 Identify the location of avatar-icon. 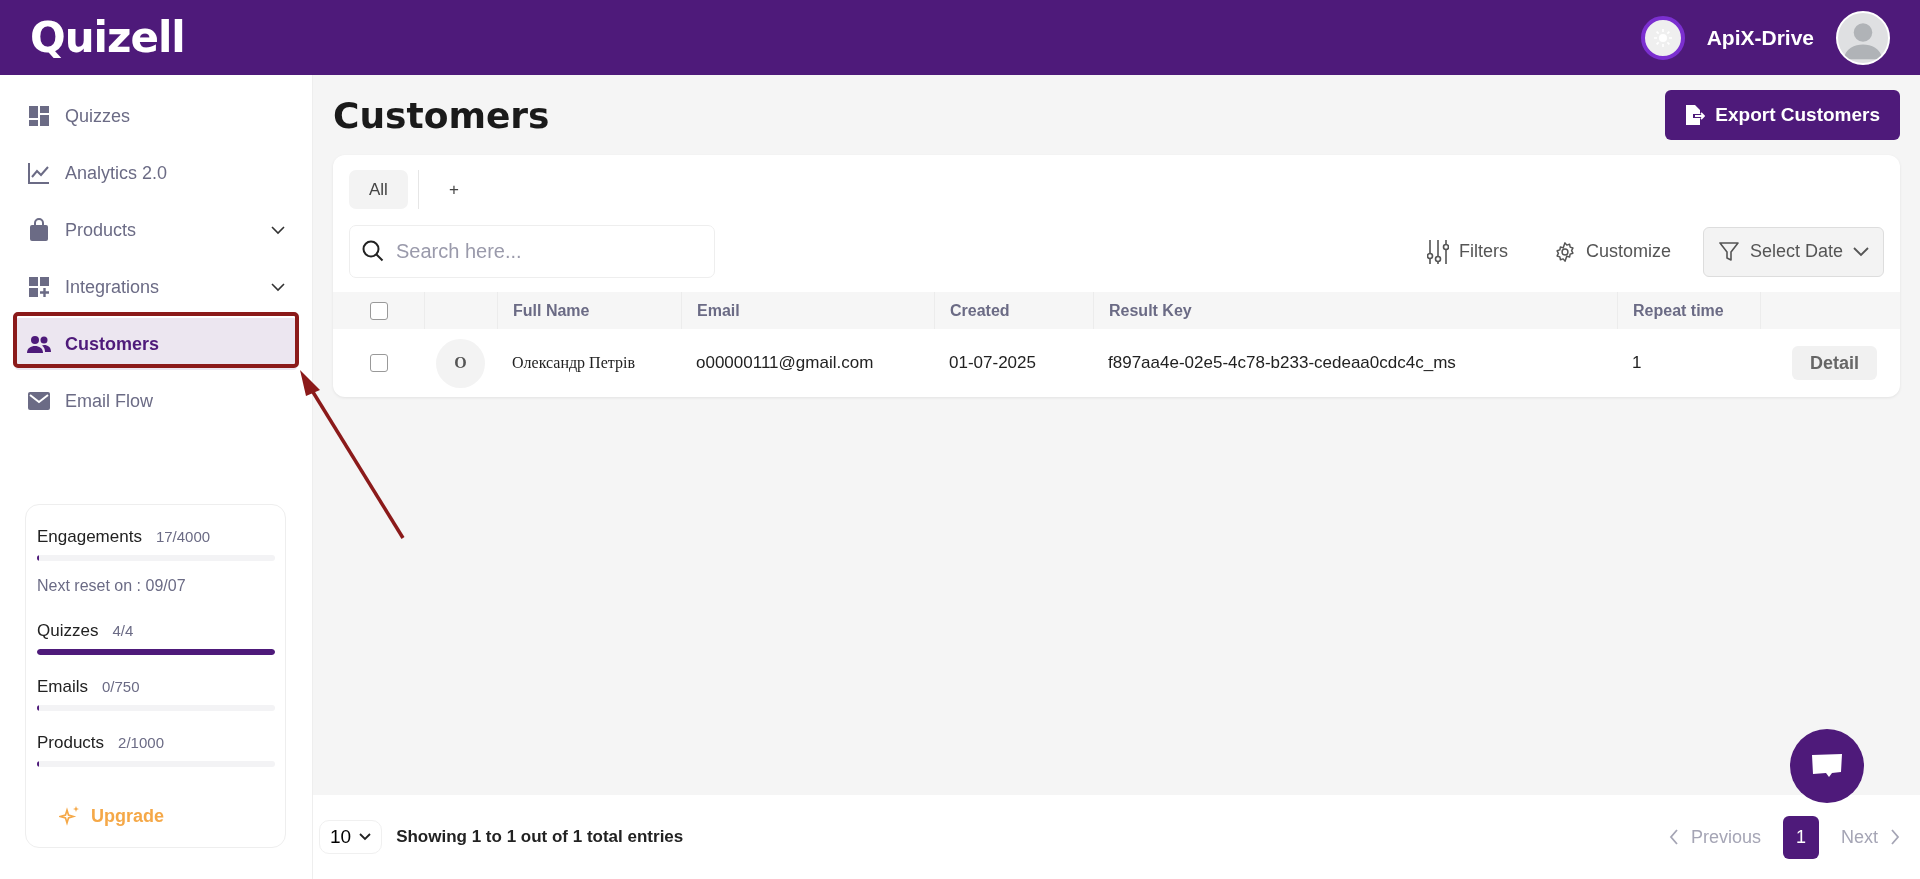
(1863, 37).